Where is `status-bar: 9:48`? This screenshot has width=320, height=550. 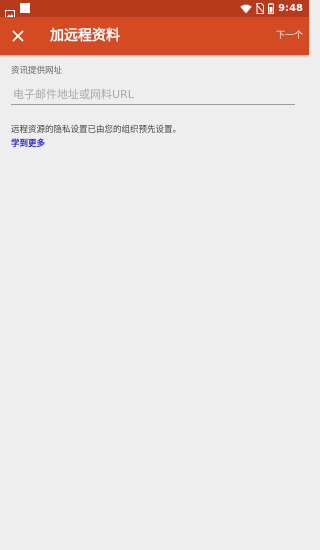 status-bar: 9:48 is located at coordinates (154, 9).